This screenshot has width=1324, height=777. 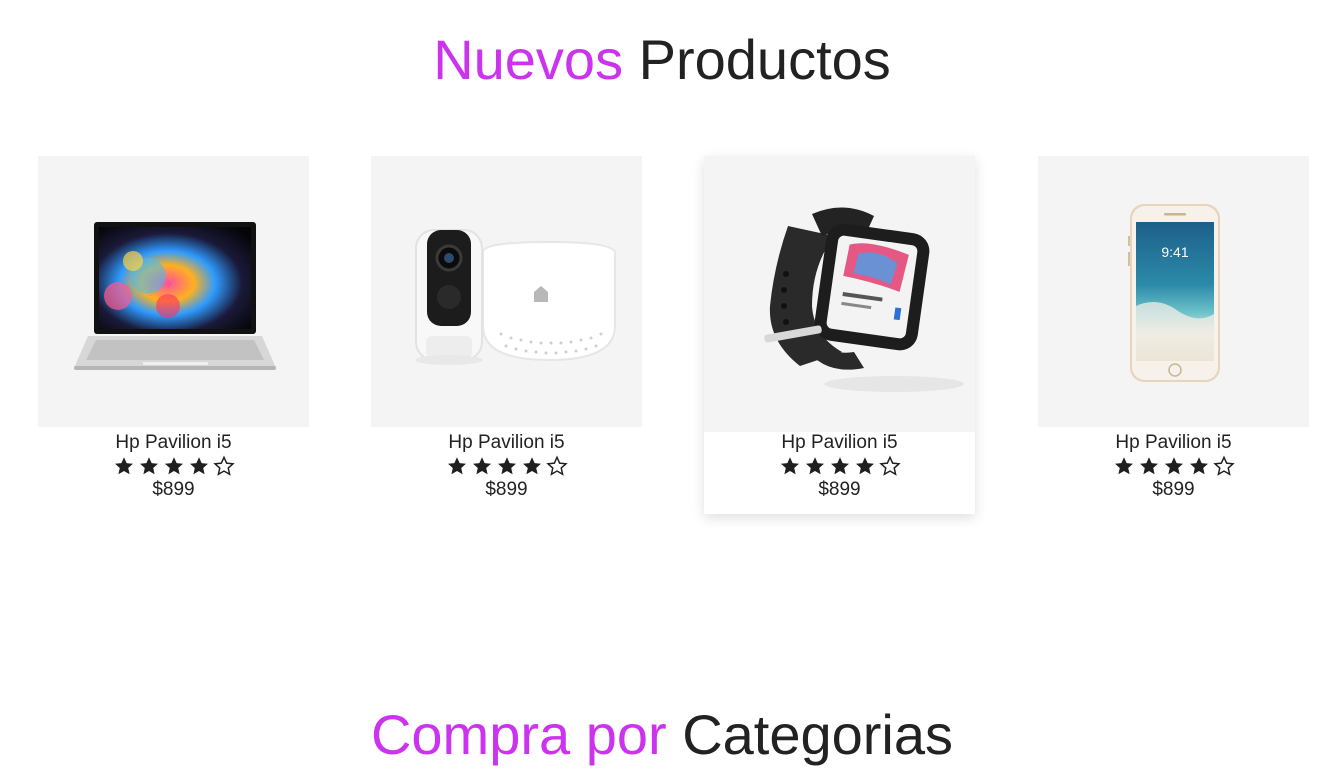 What do you see at coordinates (528, 59) in the screenshot?
I see `heading-accent-text: Nuevos` at bounding box center [528, 59].